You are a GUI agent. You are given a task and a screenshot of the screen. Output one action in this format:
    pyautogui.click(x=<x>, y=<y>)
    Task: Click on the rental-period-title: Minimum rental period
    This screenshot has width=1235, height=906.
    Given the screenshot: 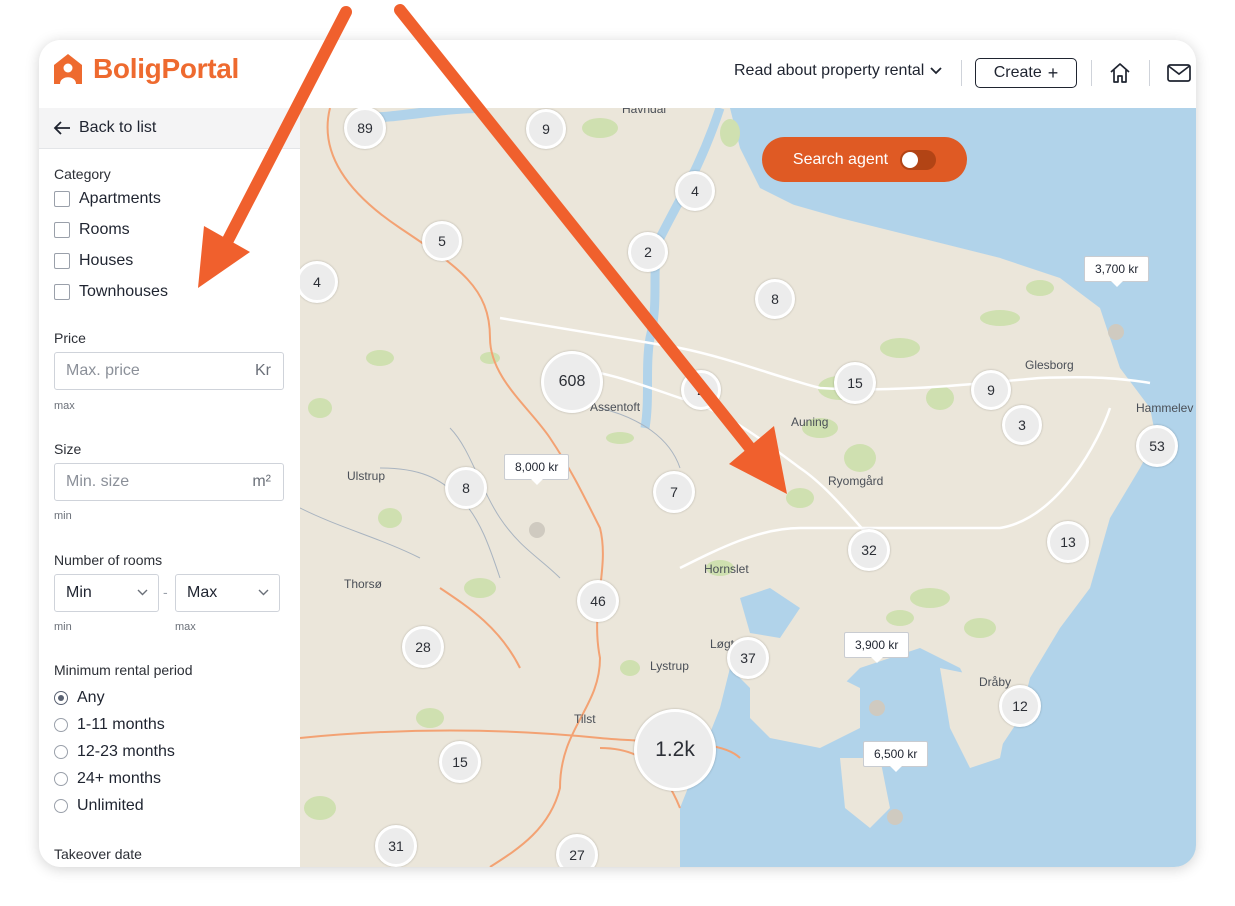 What is the action you would take?
    pyautogui.click(x=123, y=670)
    